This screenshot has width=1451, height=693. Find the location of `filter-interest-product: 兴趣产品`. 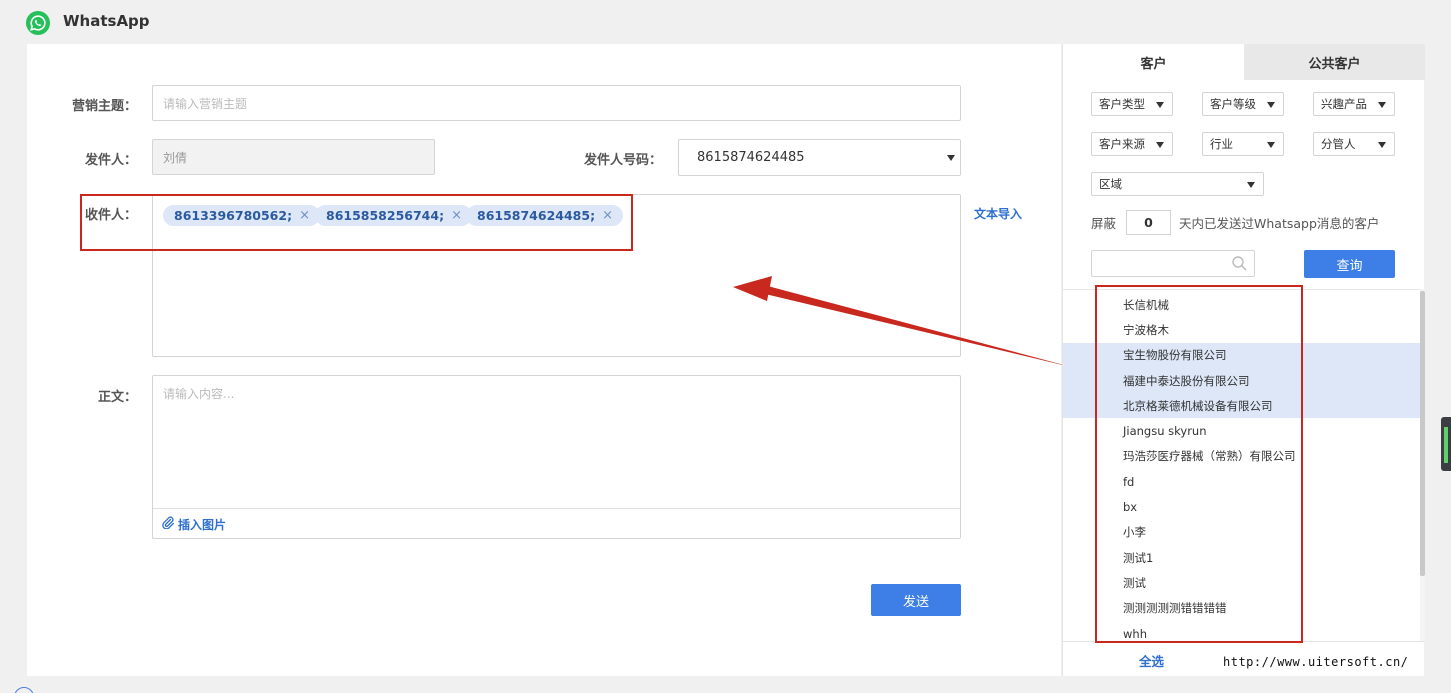

filter-interest-product: 兴趣产品 is located at coordinates (1354, 104).